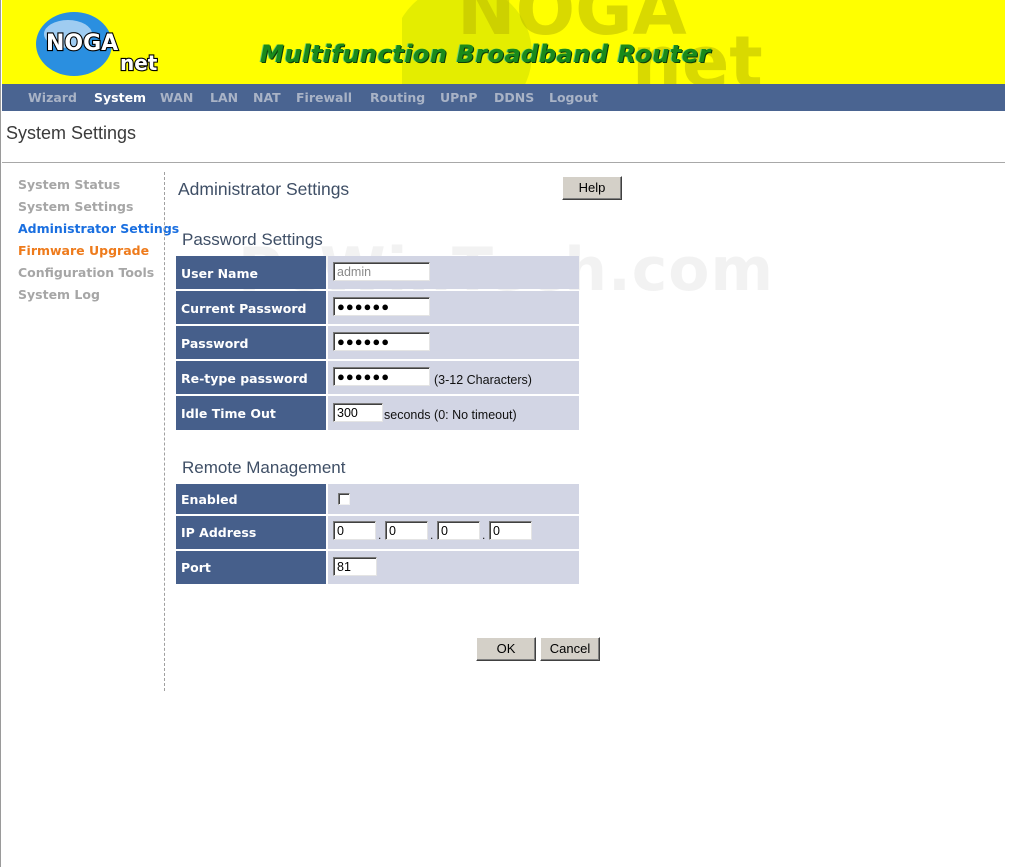 The image size is (1022, 867). What do you see at coordinates (196, 567) in the screenshot?
I see `port-label: Port` at bounding box center [196, 567].